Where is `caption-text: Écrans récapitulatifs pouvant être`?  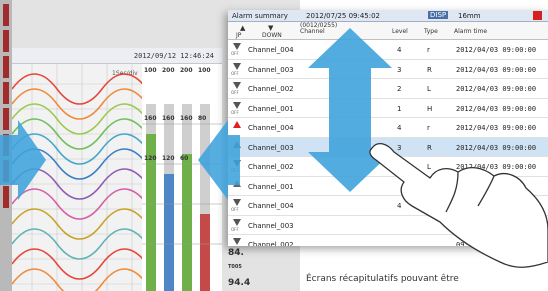 caption-text: Écrans récapitulatifs pouvant être is located at coordinates (382, 279).